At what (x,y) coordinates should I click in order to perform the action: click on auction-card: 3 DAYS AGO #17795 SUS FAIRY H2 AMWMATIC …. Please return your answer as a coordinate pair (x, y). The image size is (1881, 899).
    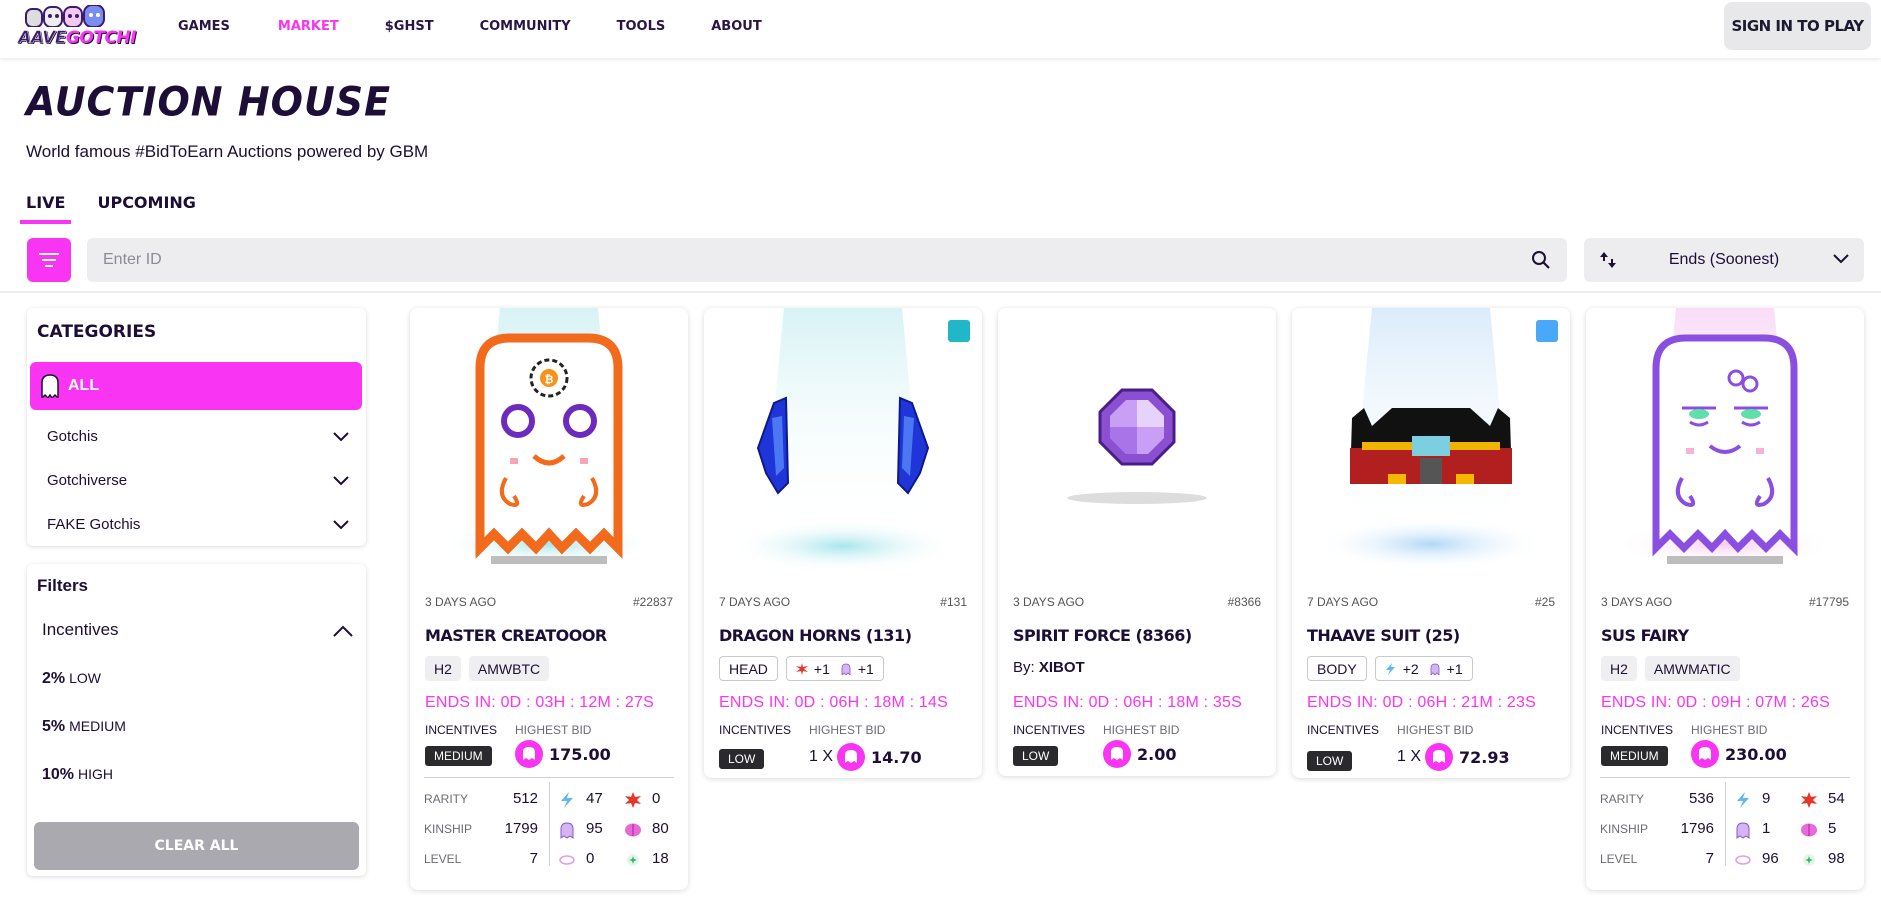
    Looking at the image, I should click on (1725, 599).